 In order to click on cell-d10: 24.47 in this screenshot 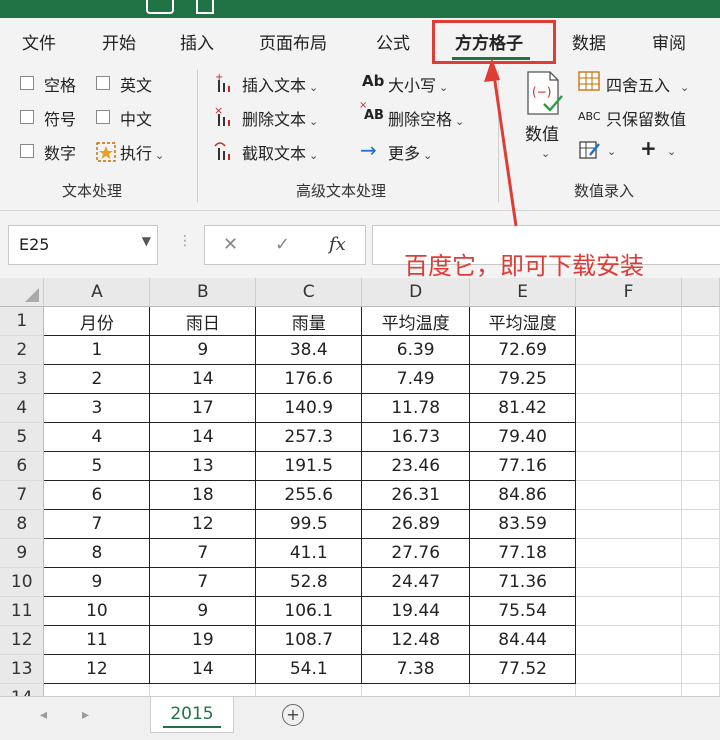, I will do `click(416, 582)`.